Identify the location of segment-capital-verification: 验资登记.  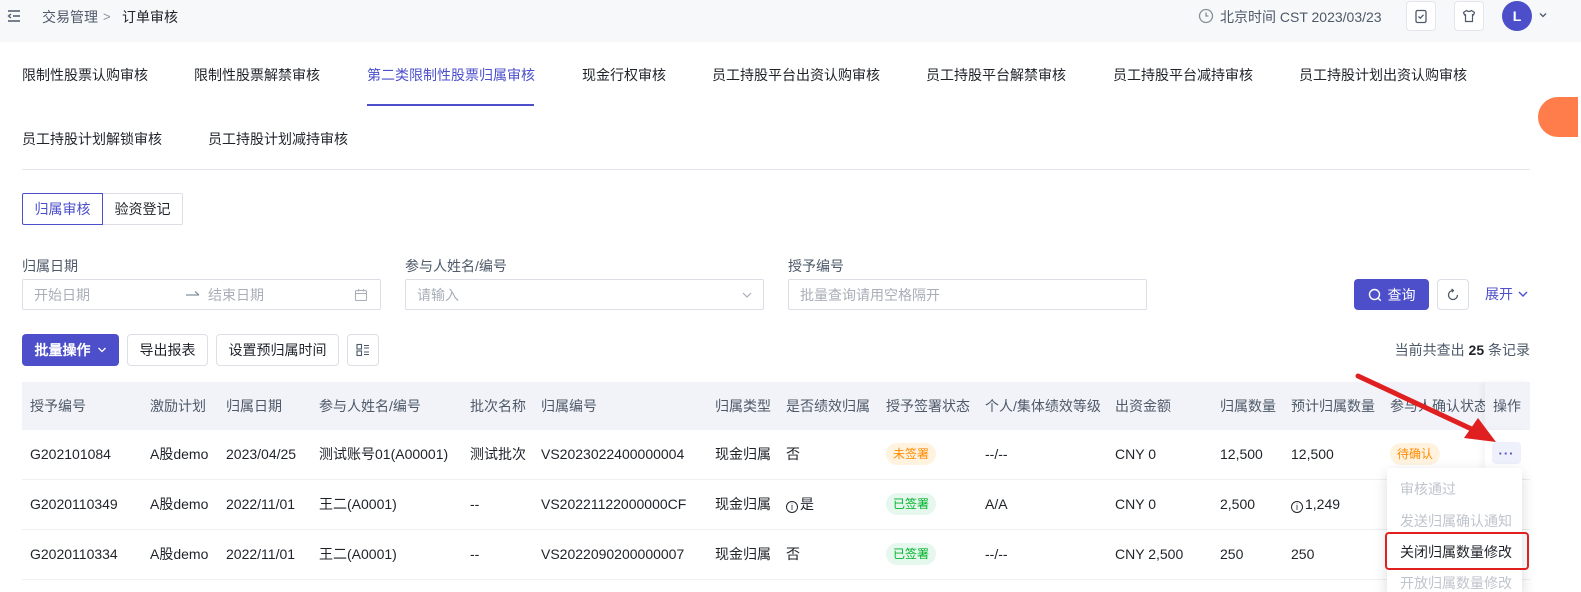
(142, 209).